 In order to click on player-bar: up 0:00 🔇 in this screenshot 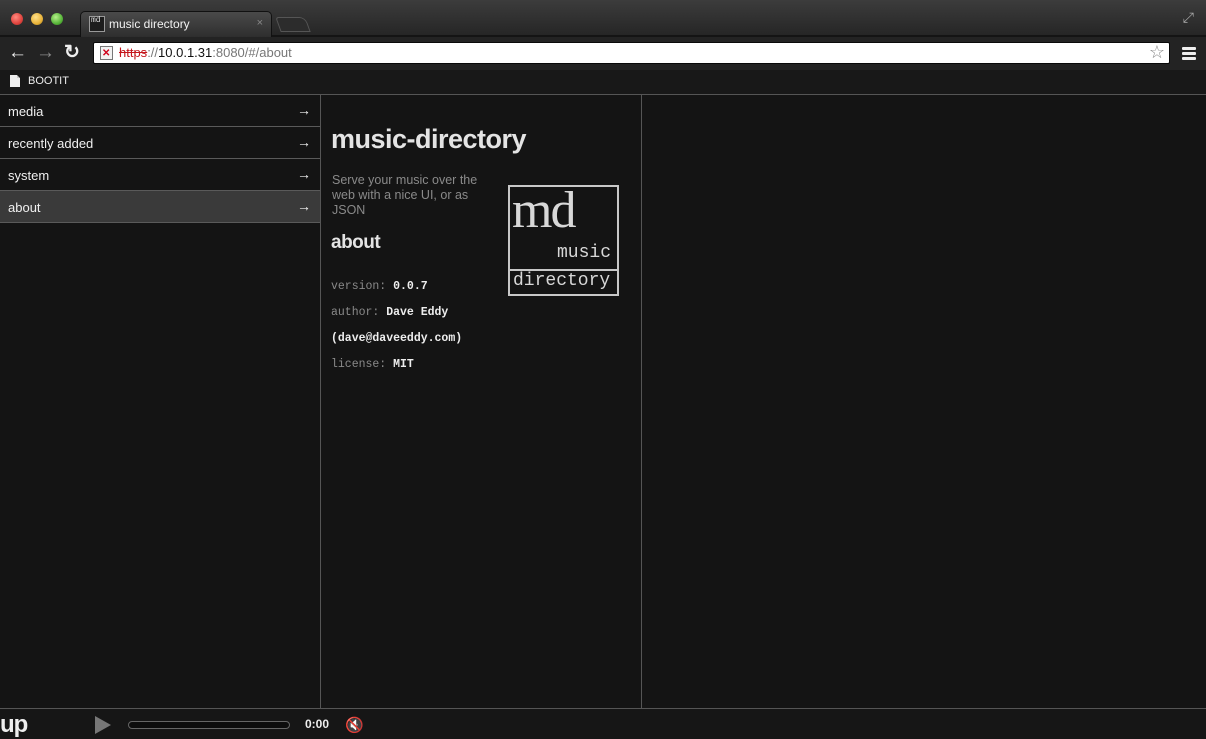, I will do `click(603, 723)`.